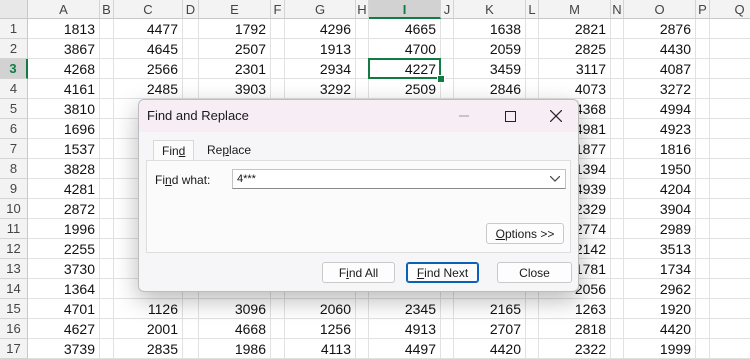 Image resolution: width=750 pixels, height=359 pixels. I want to click on column-header-l: L, so click(532, 9).